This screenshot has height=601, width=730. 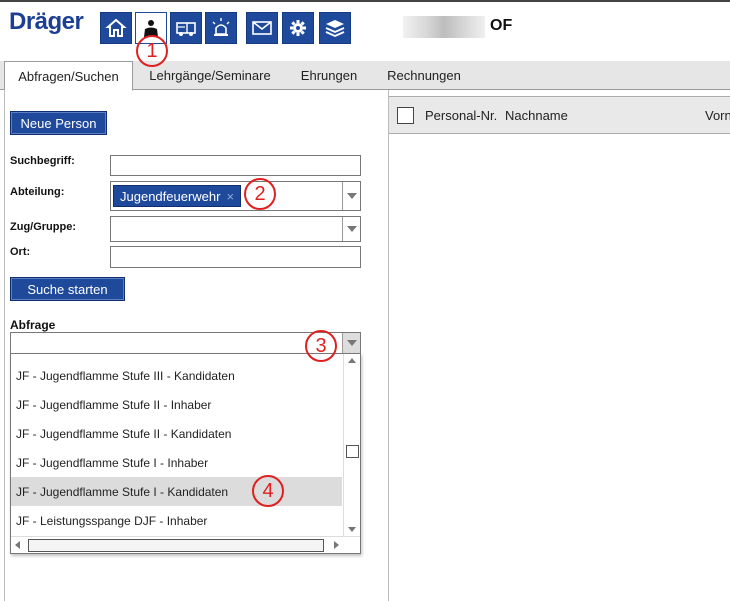 What do you see at coordinates (37, 192) in the screenshot?
I see `department-label: Abteilung:` at bounding box center [37, 192].